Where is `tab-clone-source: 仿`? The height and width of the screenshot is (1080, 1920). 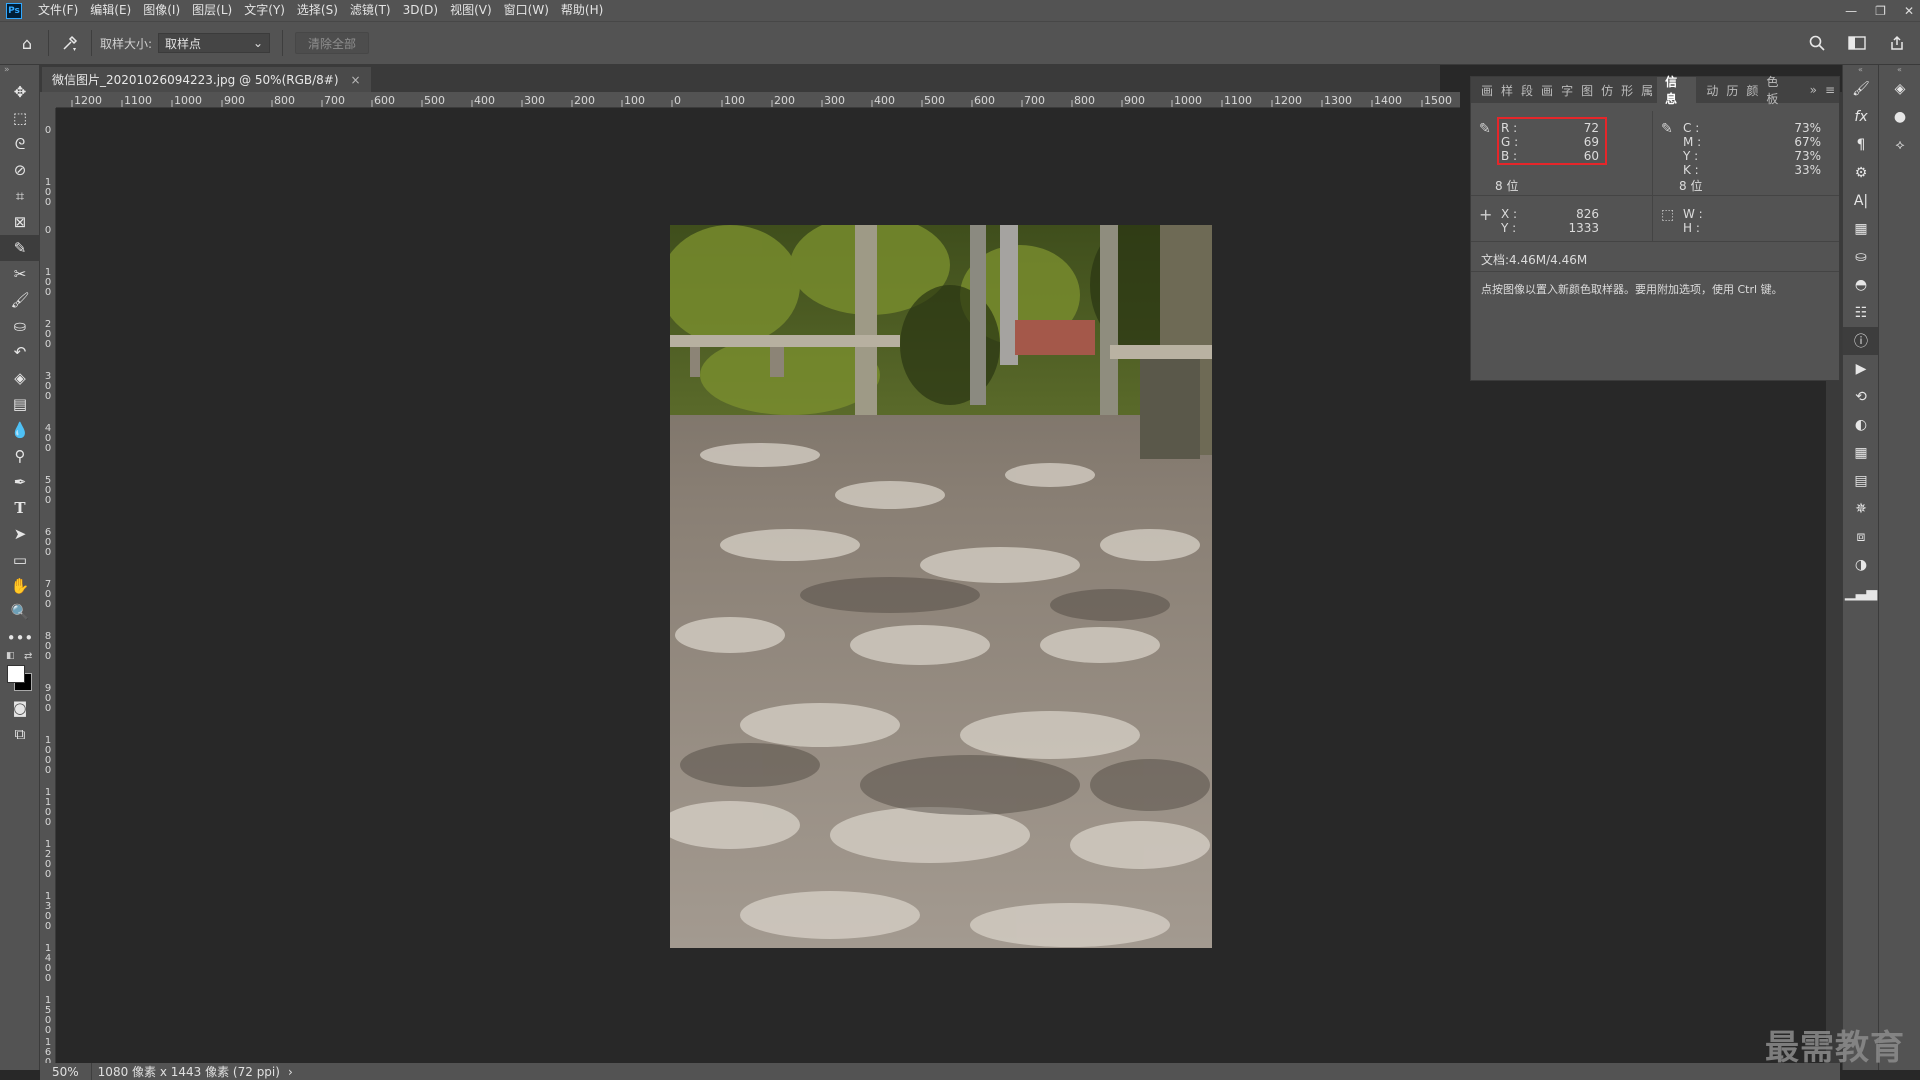
tab-clone-source: 仿 is located at coordinates (1607, 90).